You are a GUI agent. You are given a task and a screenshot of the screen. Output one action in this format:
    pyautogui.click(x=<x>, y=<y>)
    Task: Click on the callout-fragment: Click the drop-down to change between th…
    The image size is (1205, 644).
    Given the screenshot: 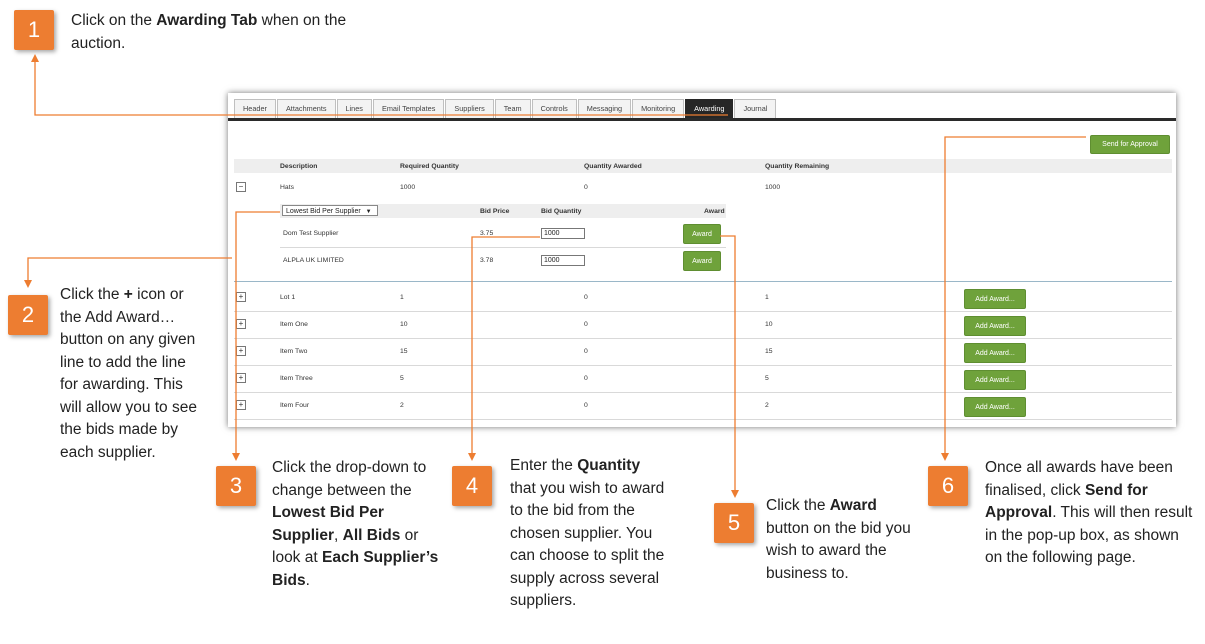 What is the action you would take?
    pyautogui.click(x=349, y=479)
    